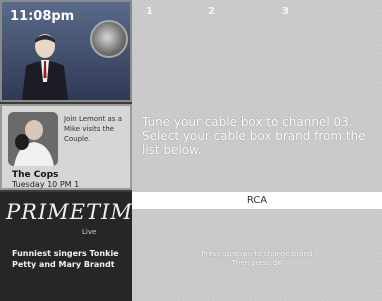 The width and height of the screenshot is (382, 301). What do you see at coordinates (211, 11) in the screenshot?
I see `tab-step-2: 2` at bounding box center [211, 11].